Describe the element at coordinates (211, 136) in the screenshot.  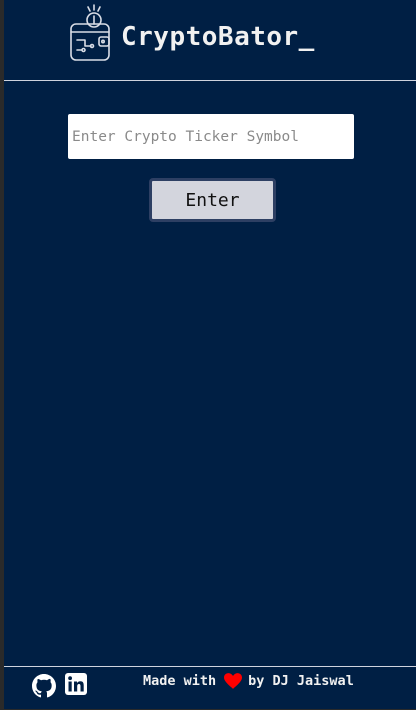
I see `ticker-search-input` at that location.